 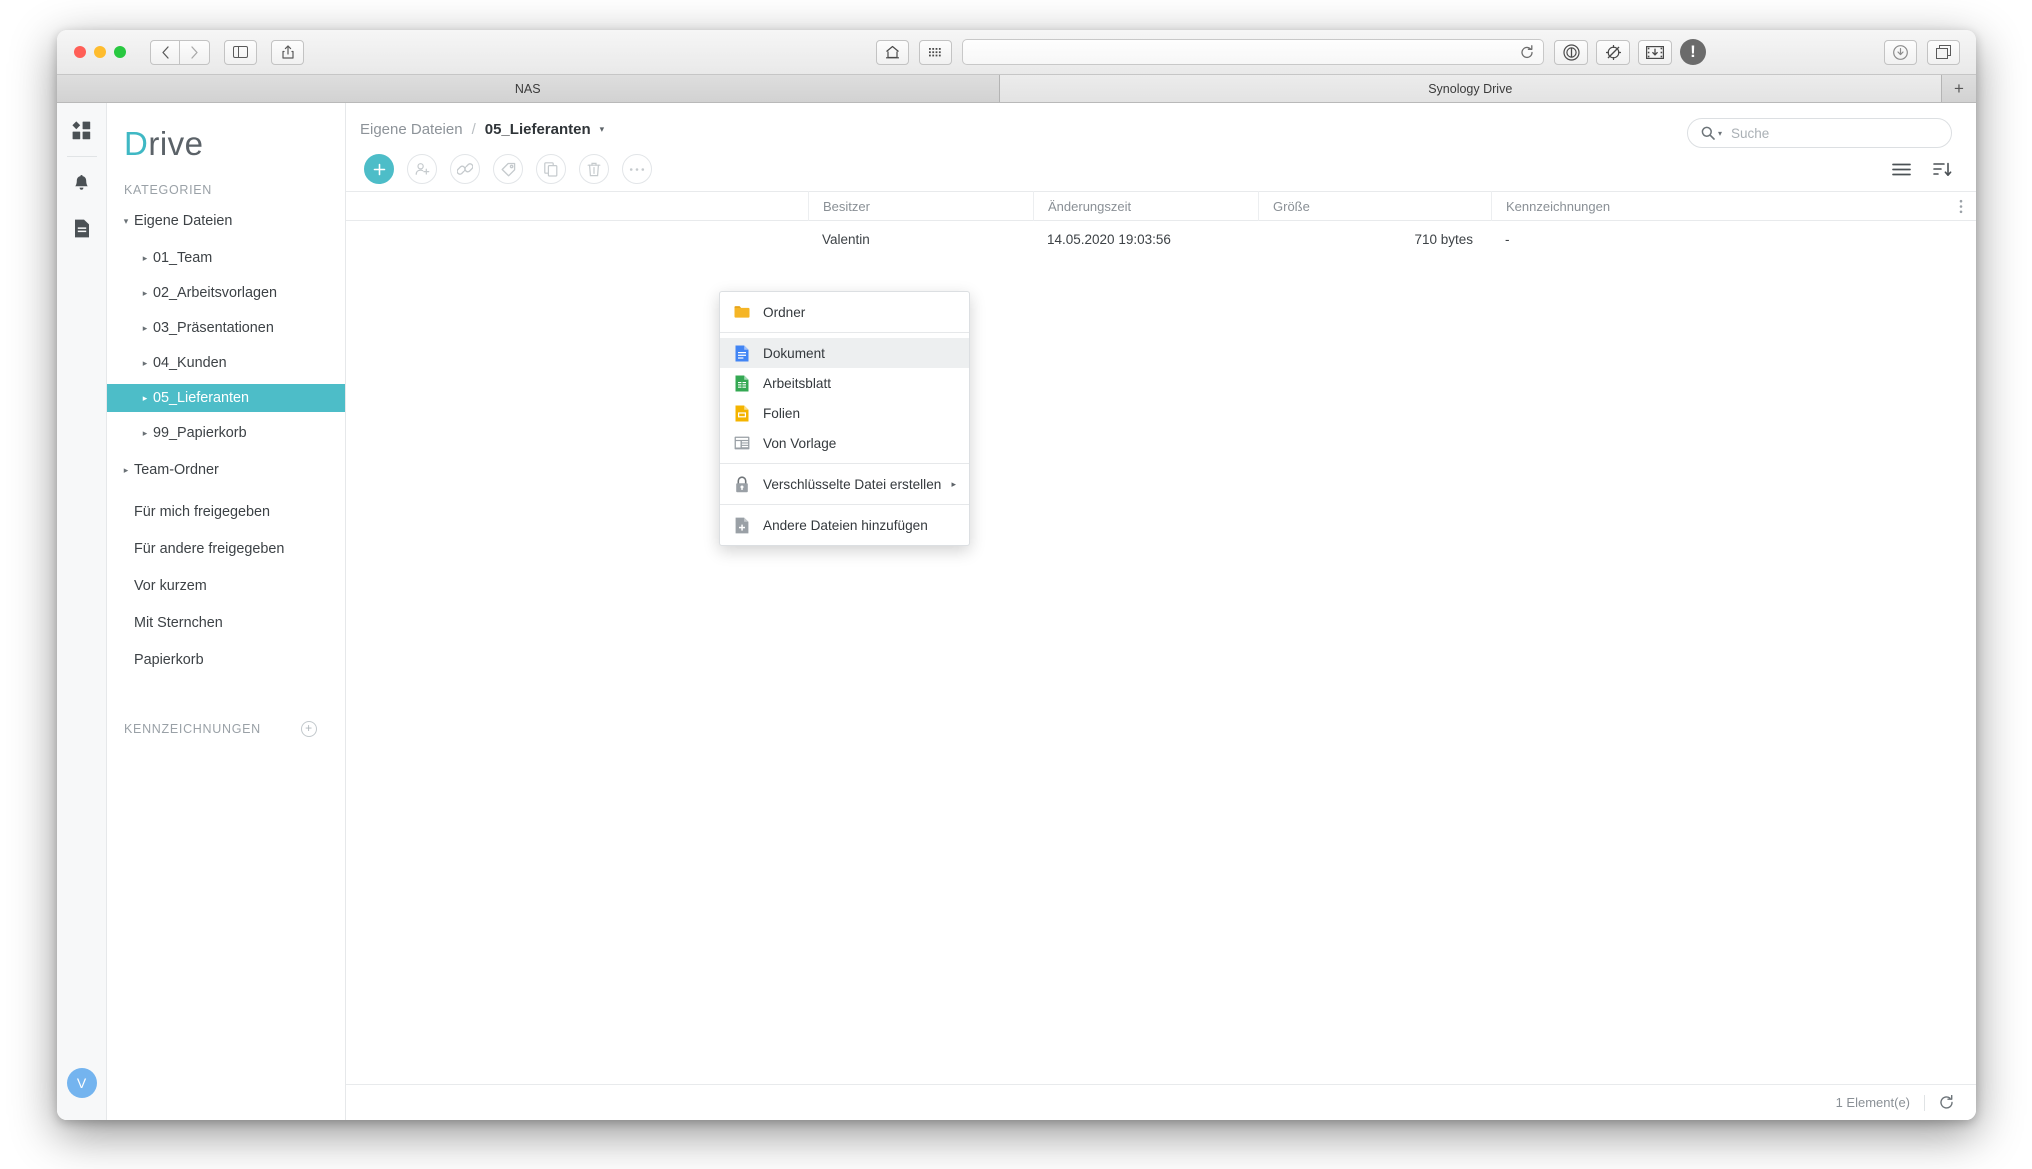 What do you see at coordinates (742, 353) in the screenshot?
I see `google-doc-icon` at bounding box center [742, 353].